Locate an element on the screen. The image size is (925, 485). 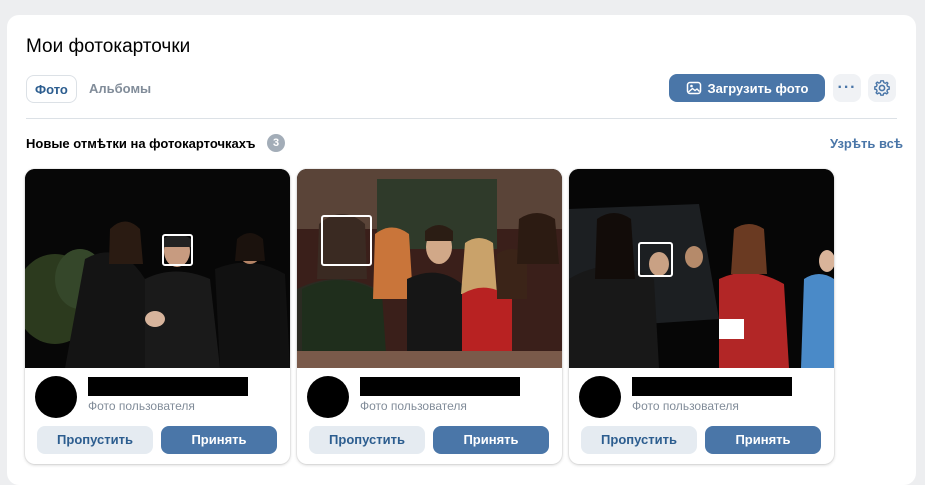
more-button: ··· is located at coordinates (847, 88).